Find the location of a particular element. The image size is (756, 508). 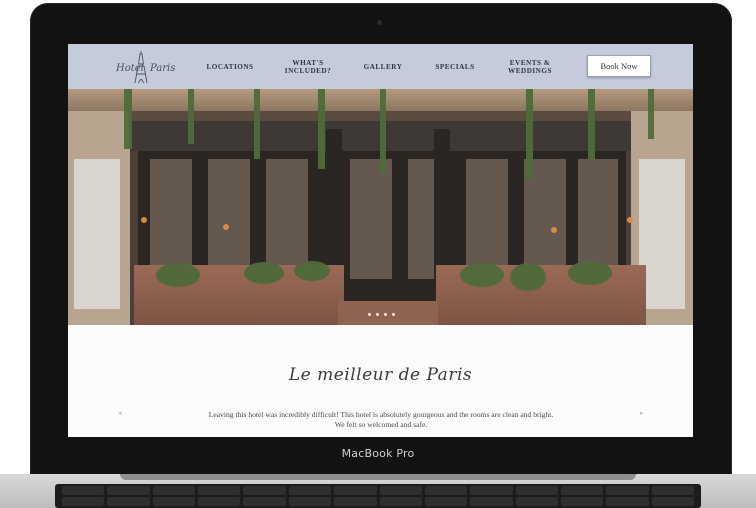

book-now-button: Book Now is located at coordinates (619, 66).